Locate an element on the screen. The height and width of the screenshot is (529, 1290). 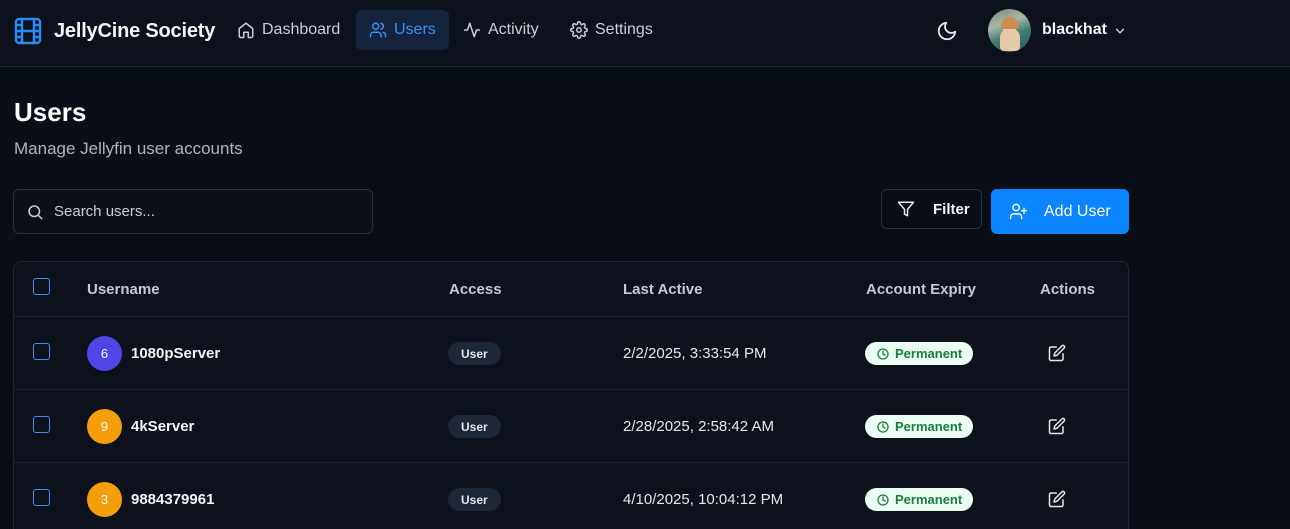
search-box is located at coordinates (193, 211).